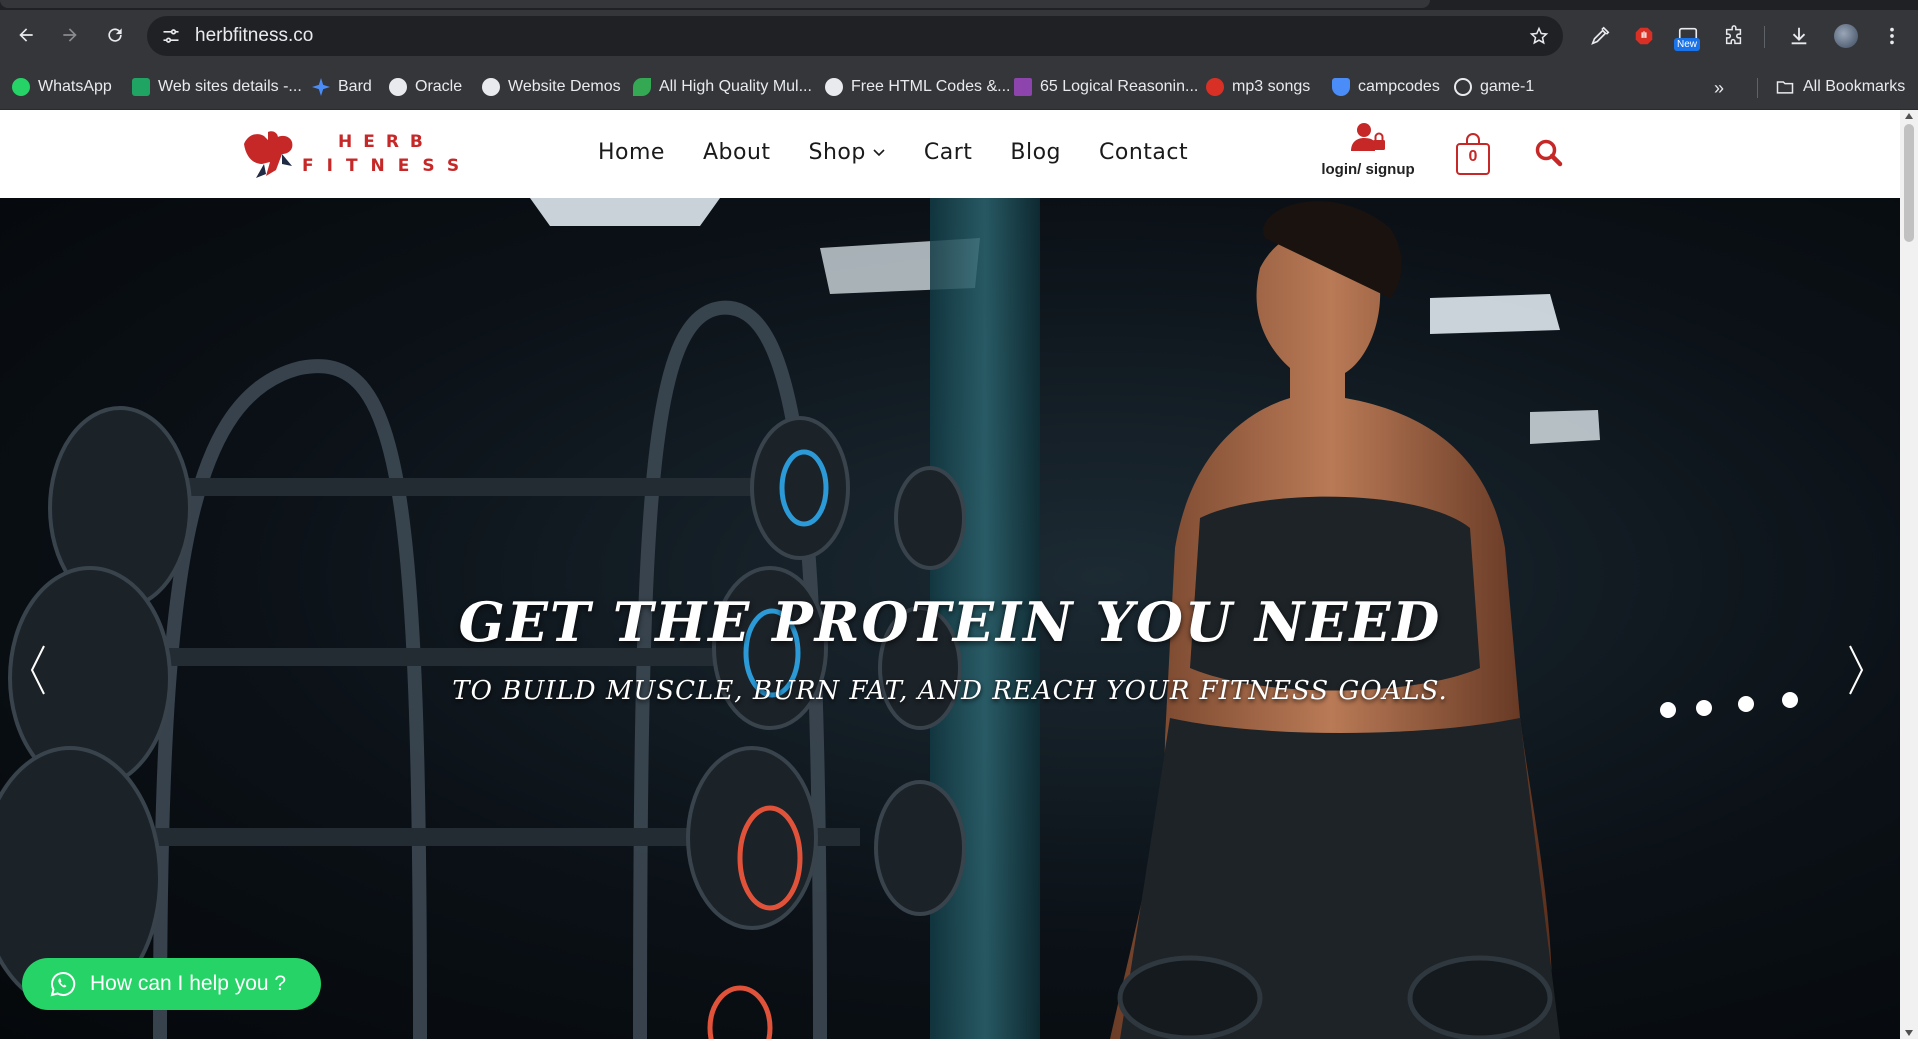  Describe the element at coordinates (1258, 87) in the screenshot. I see `bookmark-mp3-songs: mp3 songs` at that location.